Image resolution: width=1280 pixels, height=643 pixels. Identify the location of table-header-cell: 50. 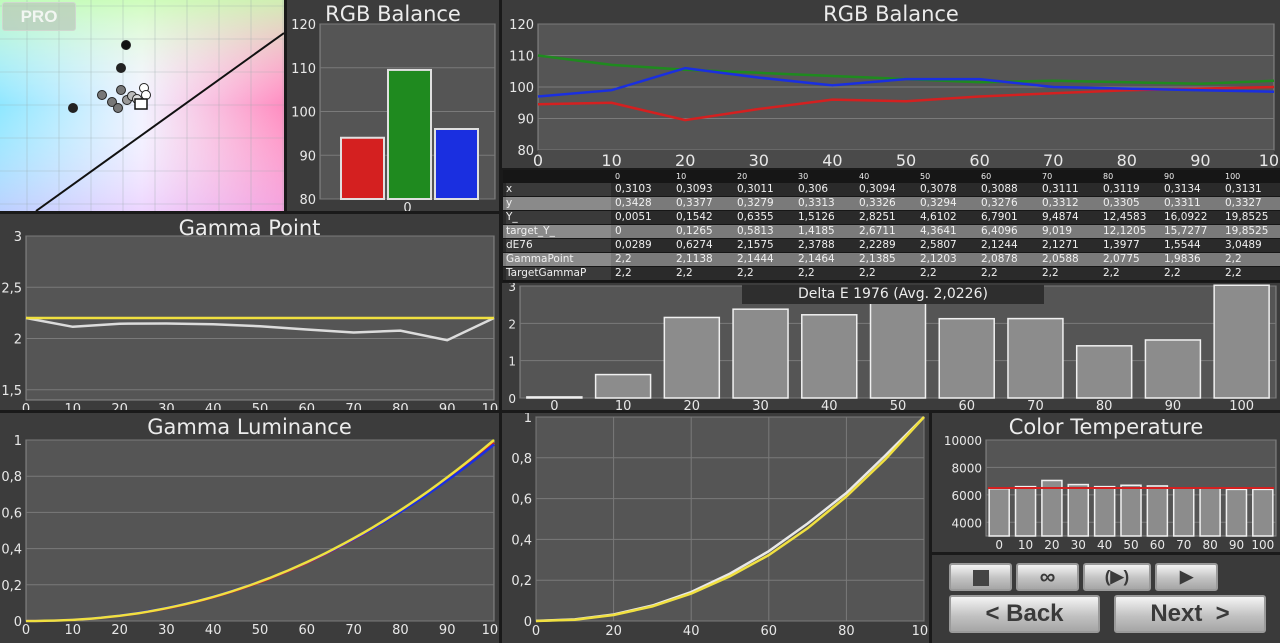
(925, 176).